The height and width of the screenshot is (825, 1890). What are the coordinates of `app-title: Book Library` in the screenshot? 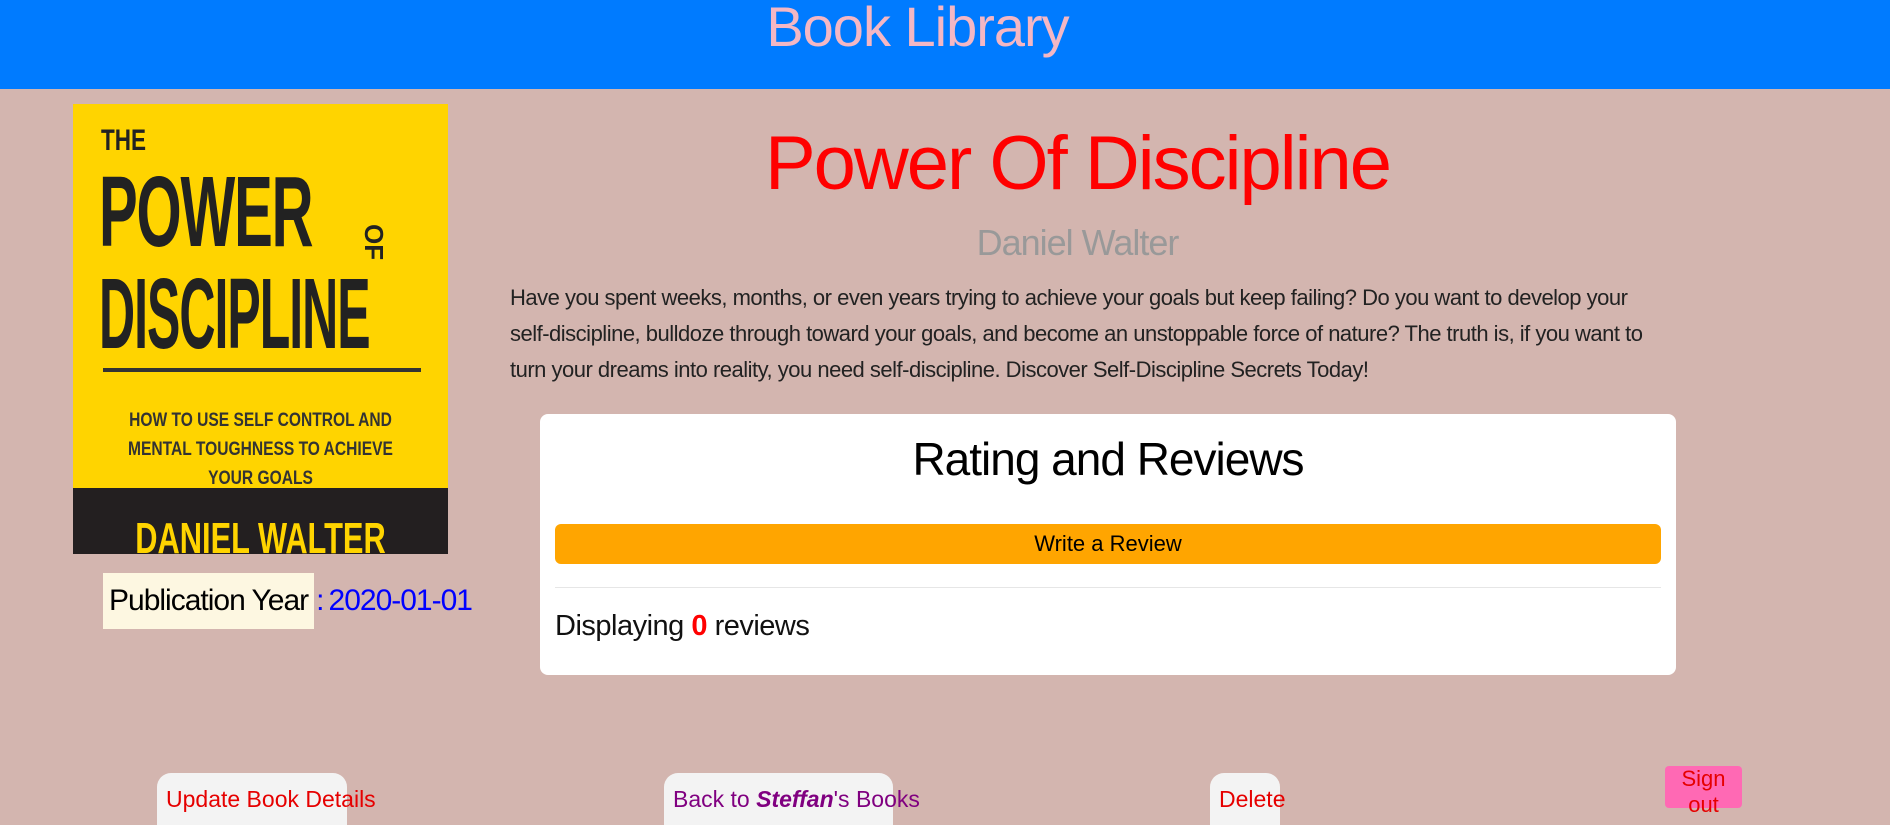 It's located at (917, 29).